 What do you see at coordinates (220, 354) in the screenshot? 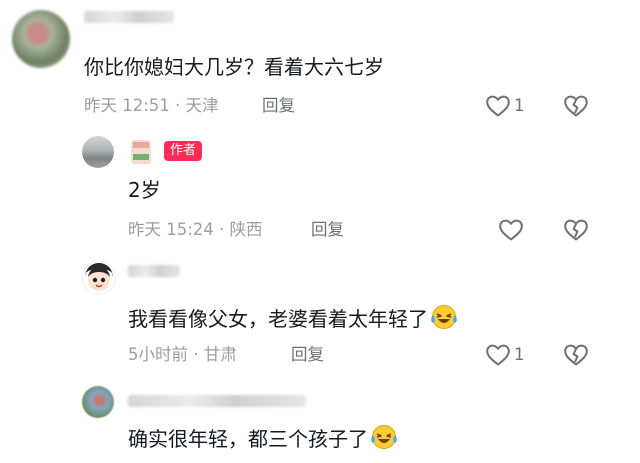
I see `comment-location: 甘肃` at bounding box center [220, 354].